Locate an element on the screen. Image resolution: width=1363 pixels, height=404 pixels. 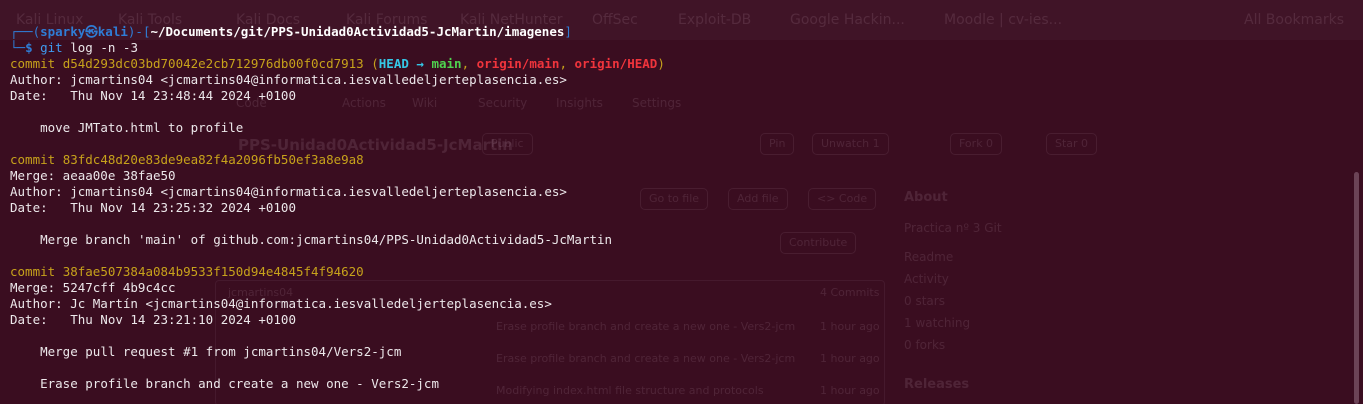
command-line: └─$ git log -n -3 is located at coordinates (337, 48).